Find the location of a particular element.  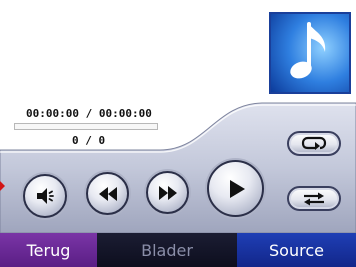

fast-forward-button is located at coordinates (167, 192).